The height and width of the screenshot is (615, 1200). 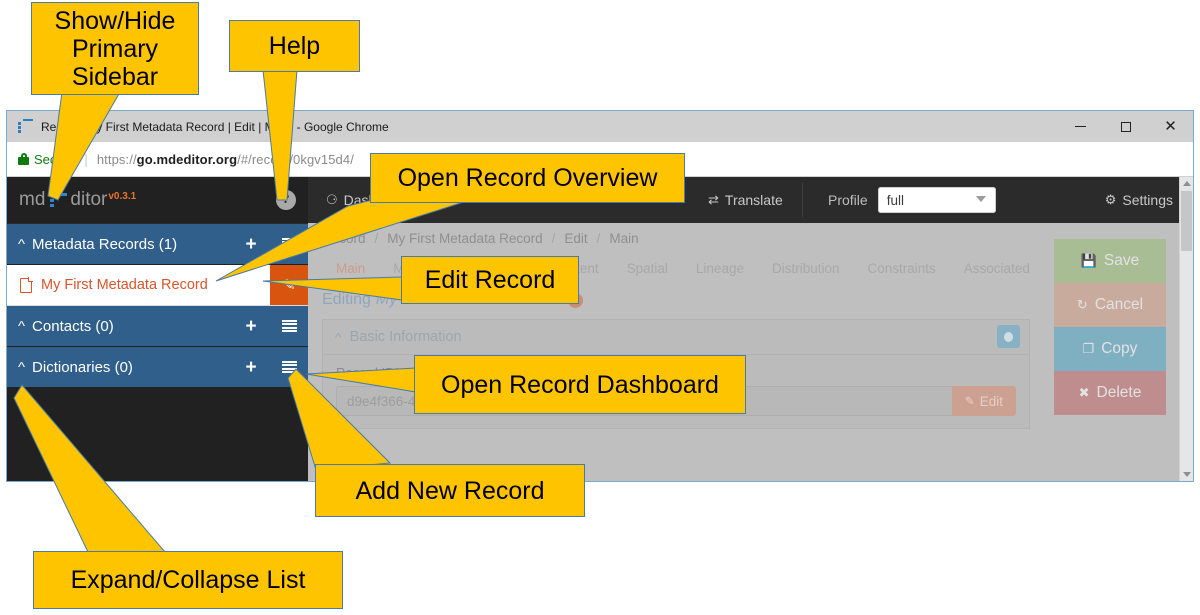 I want to click on callout-text: Show/Hide Primary Sidebar, so click(x=115, y=48).